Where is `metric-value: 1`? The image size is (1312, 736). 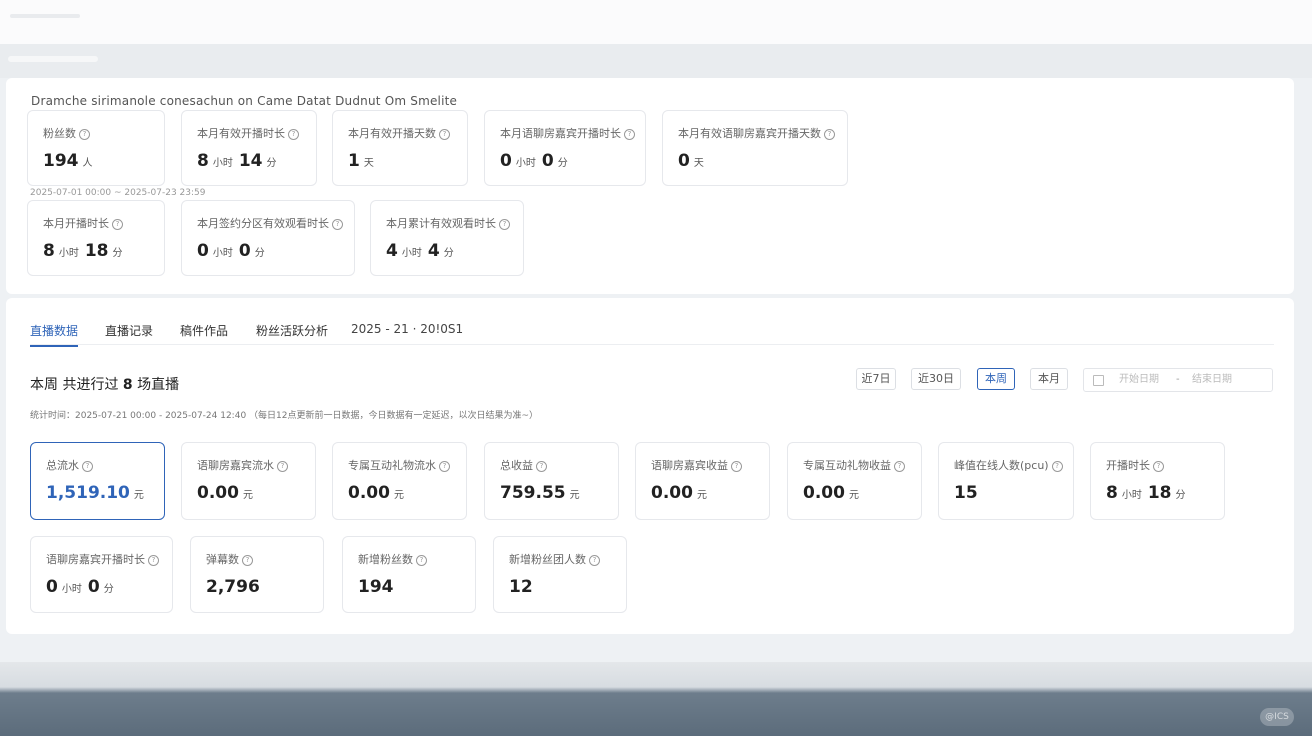
metric-value: 1 is located at coordinates (354, 161).